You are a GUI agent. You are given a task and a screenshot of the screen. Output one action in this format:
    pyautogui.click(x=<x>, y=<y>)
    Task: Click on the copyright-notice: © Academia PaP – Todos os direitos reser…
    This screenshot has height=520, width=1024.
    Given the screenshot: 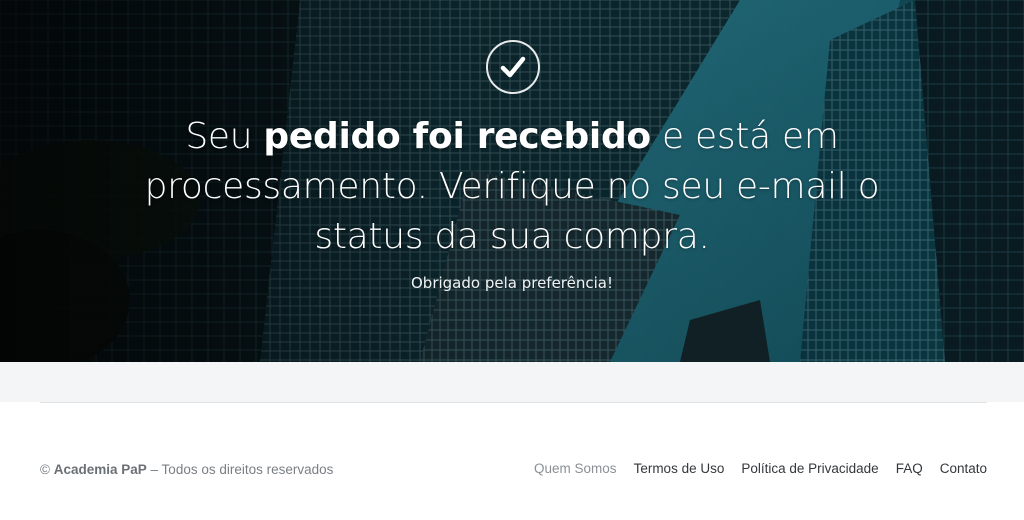 What is the action you would take?
    pyautogui.click(x=186, y=469)
    